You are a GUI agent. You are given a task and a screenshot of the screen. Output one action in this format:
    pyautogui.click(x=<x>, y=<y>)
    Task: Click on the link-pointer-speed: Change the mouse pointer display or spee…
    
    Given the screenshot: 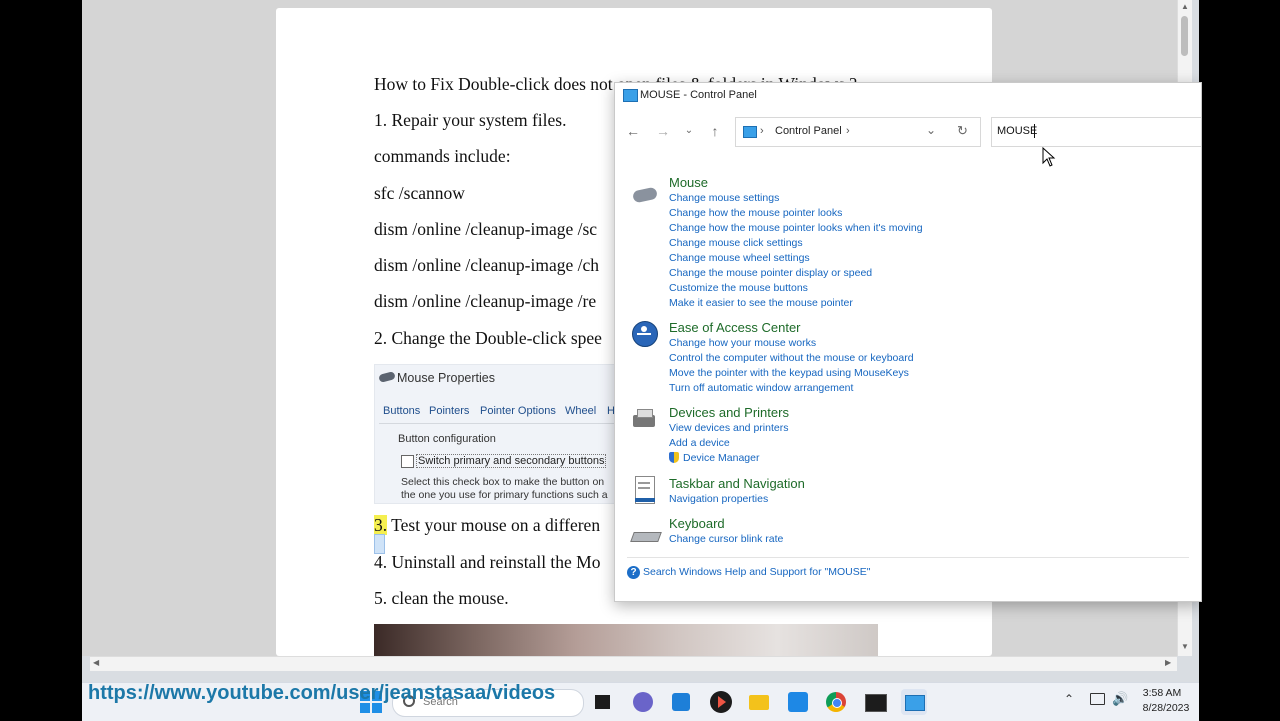 What is the action you would take?
    pyautogui.click(x=770, y=273)
    